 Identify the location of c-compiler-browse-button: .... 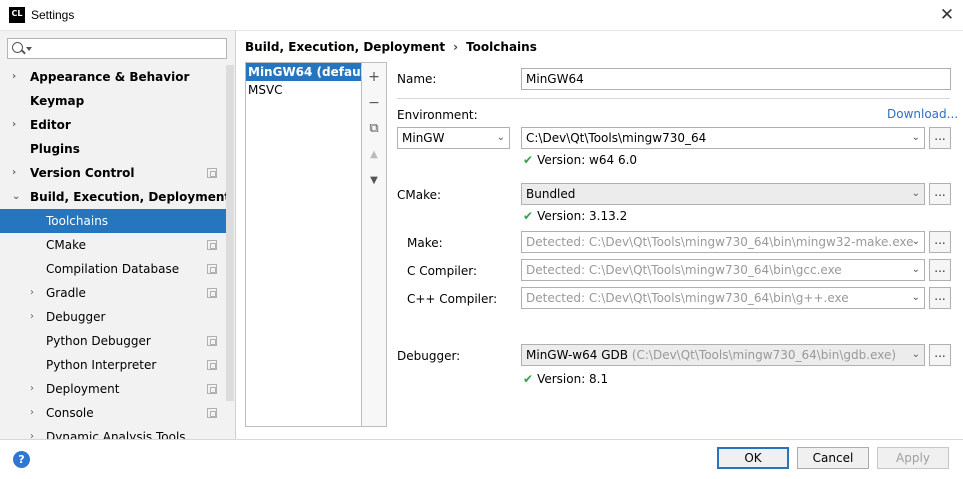
(940, 270).